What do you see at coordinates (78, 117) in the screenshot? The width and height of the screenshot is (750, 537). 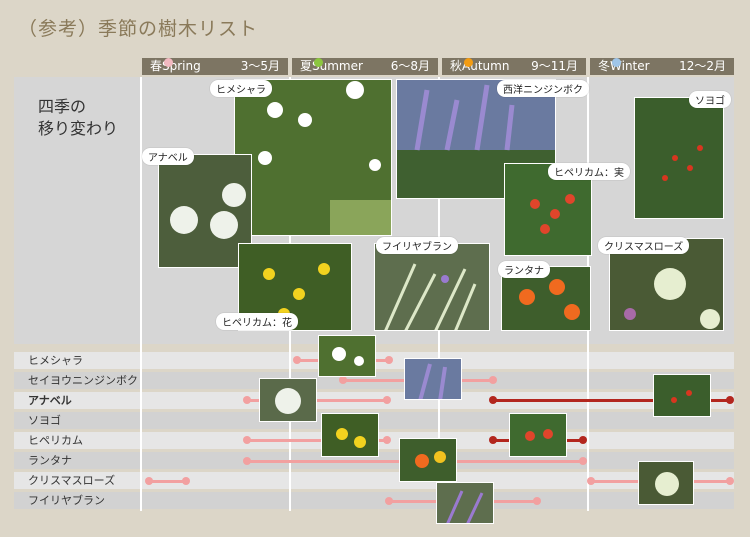 I see `intro-text: 四季の 移り変わり` at bounding box center [78, 117].